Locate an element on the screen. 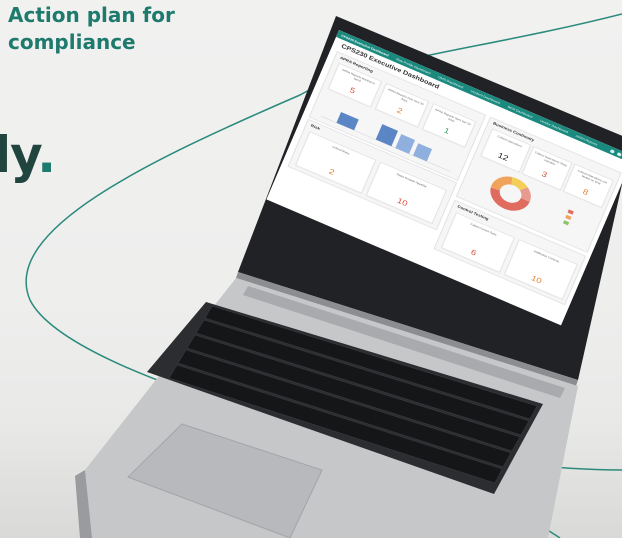 Image resolution: width=622 pixels, height=538 pixels. failed-control-tests-card: Failed Control Tests 6 is located at coordinates (478, 242).